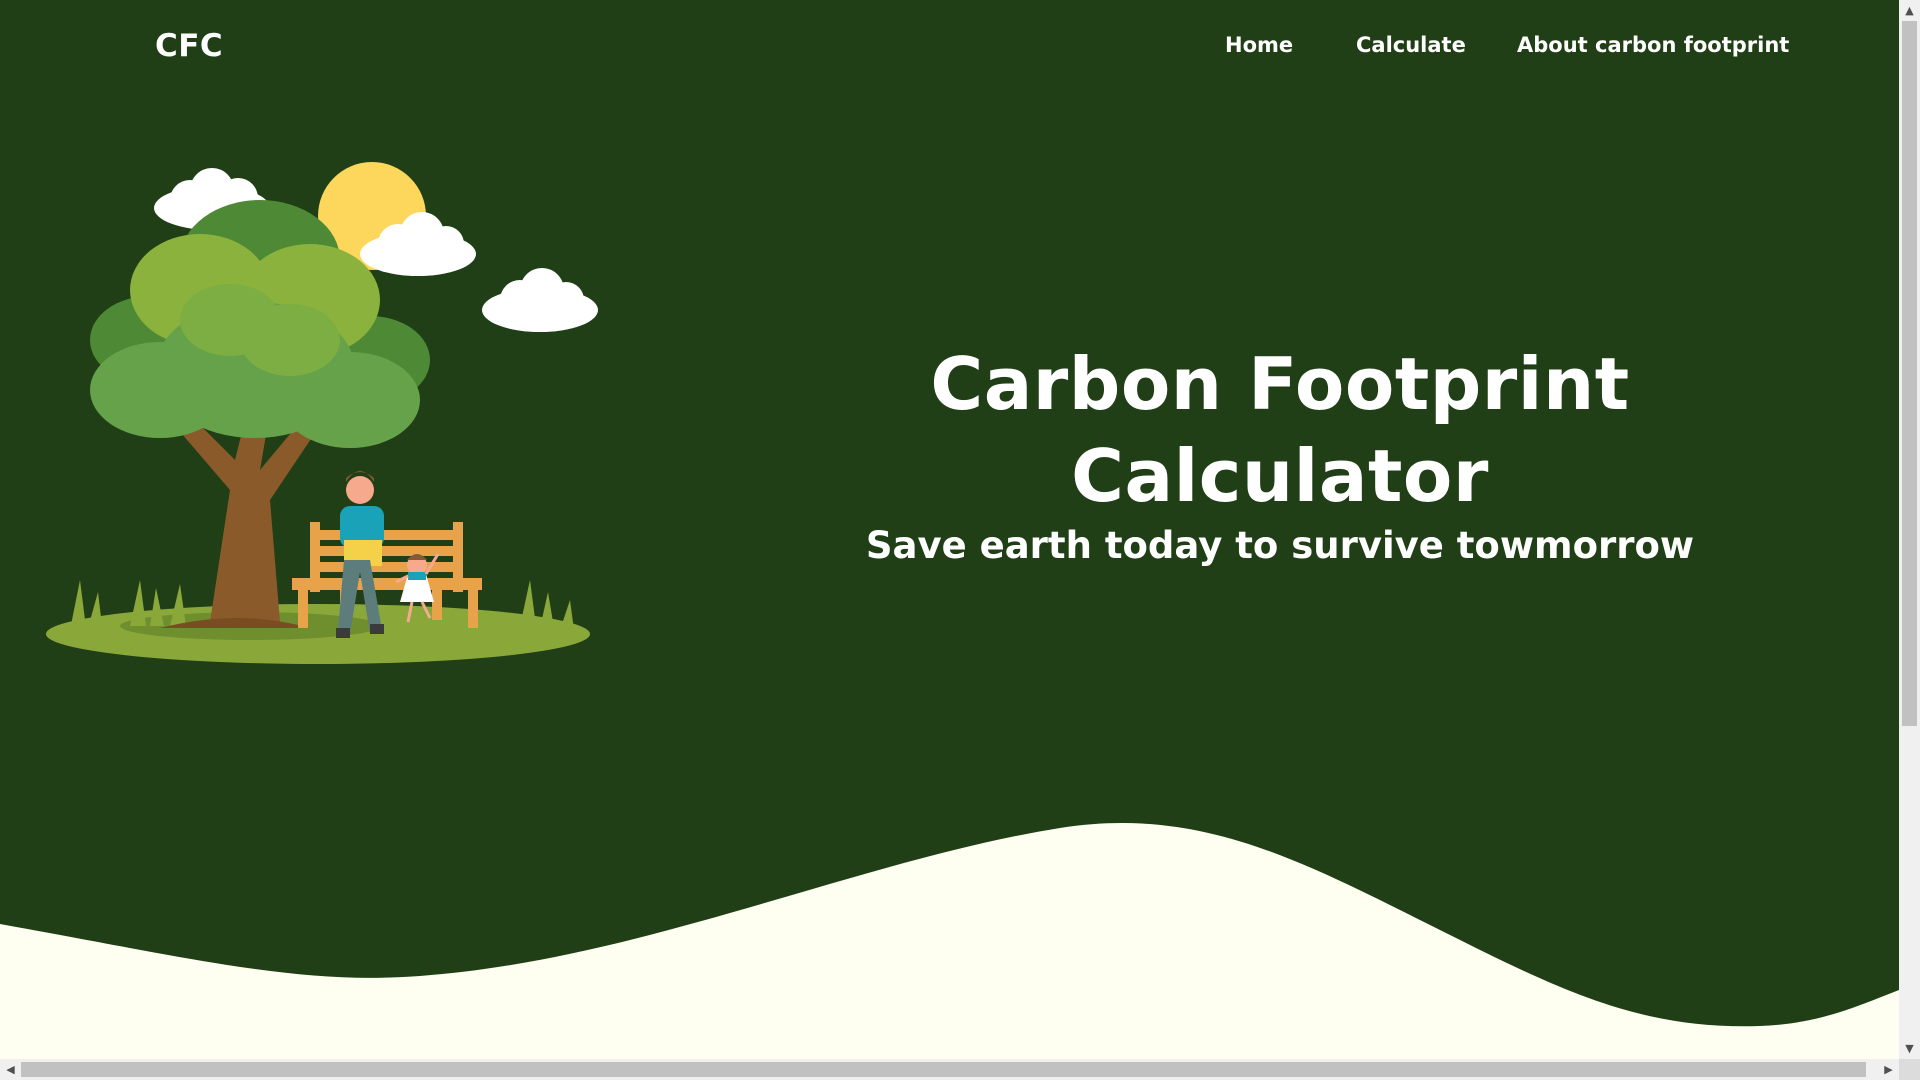 The image size is (1920, 1080). Describe the element at coordinates (1280, 545) in the screenshot. I see `page-subtitle: Save earth today to survive towmorrow` at that location.